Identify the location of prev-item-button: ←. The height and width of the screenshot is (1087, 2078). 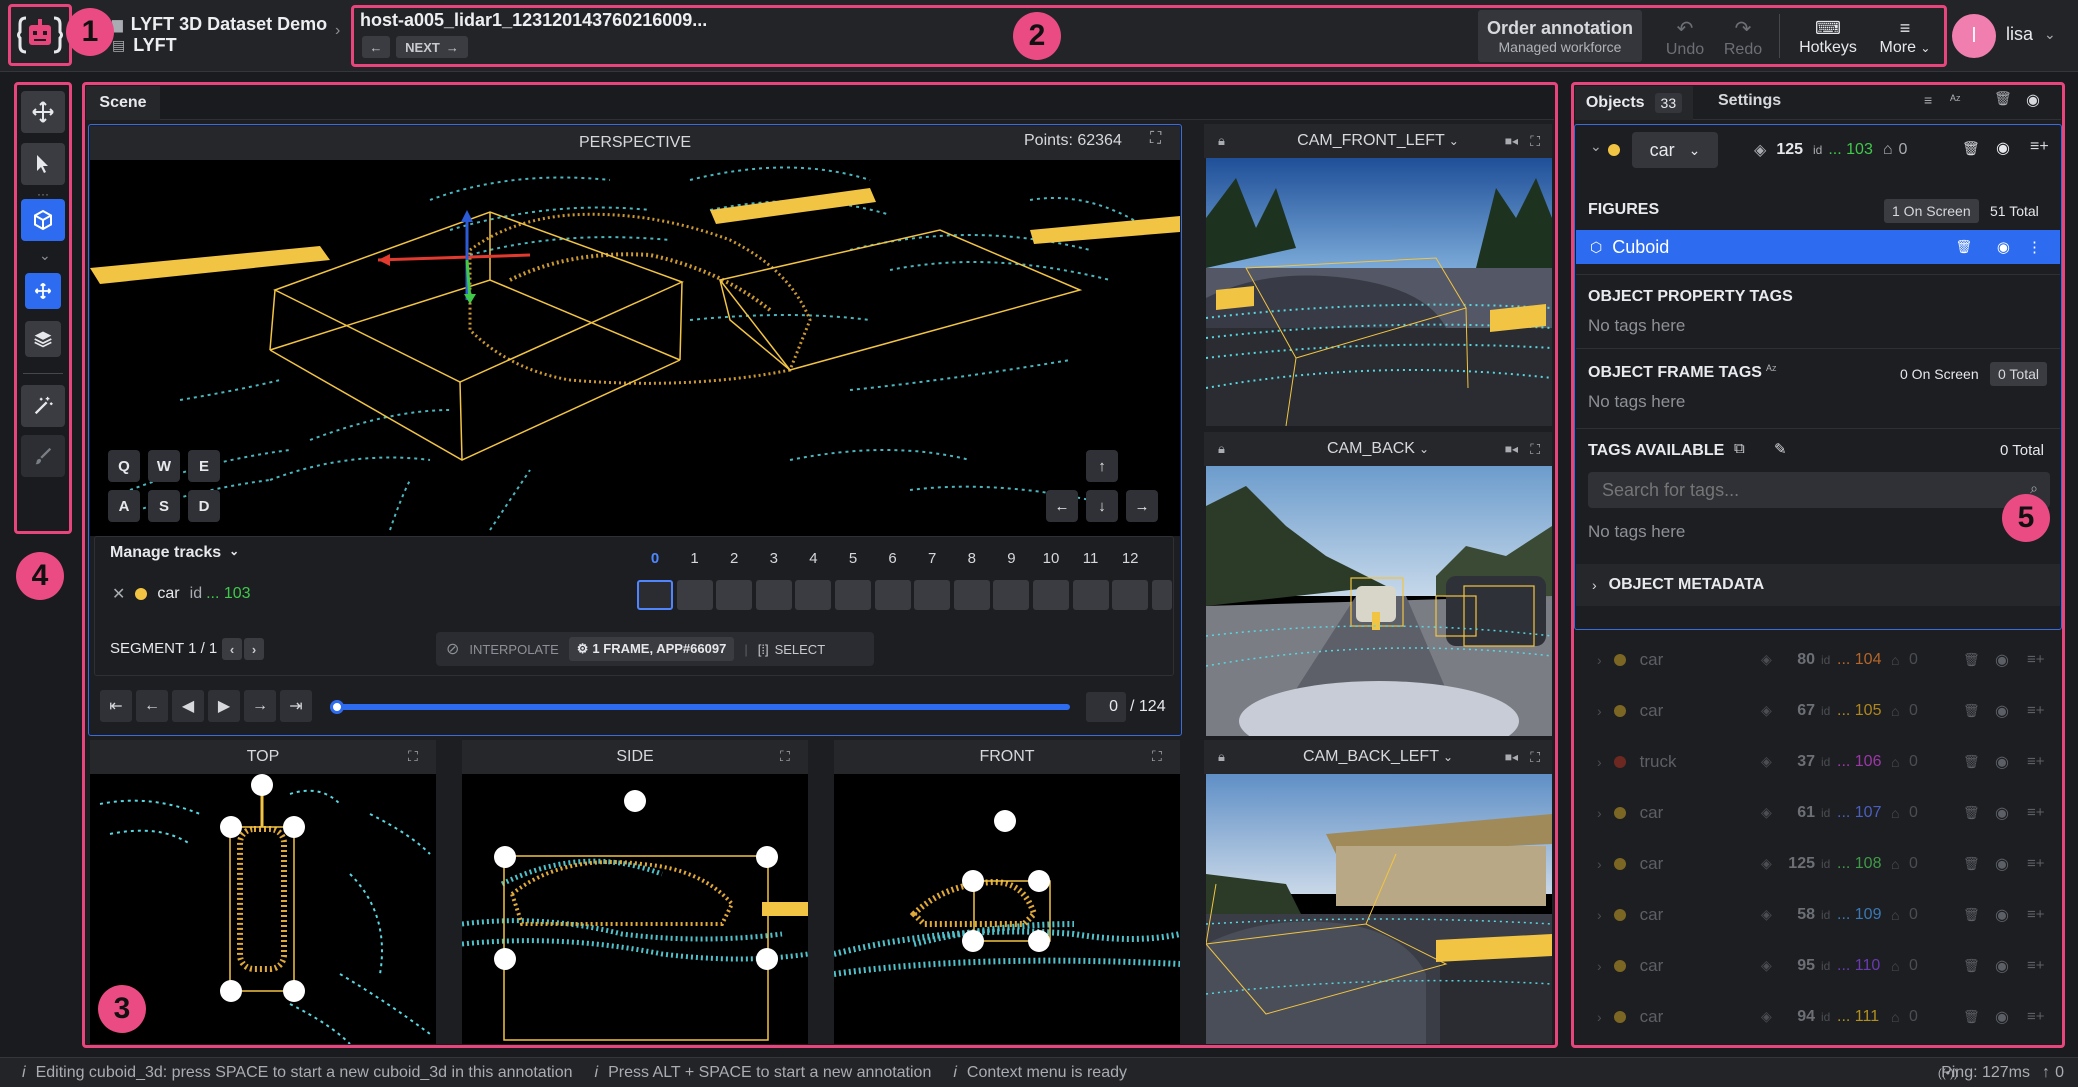
(376, 47).